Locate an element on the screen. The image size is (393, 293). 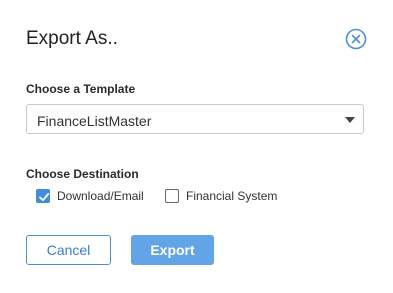
download-email-label: Download/Email is located at coordinates (100, 196).